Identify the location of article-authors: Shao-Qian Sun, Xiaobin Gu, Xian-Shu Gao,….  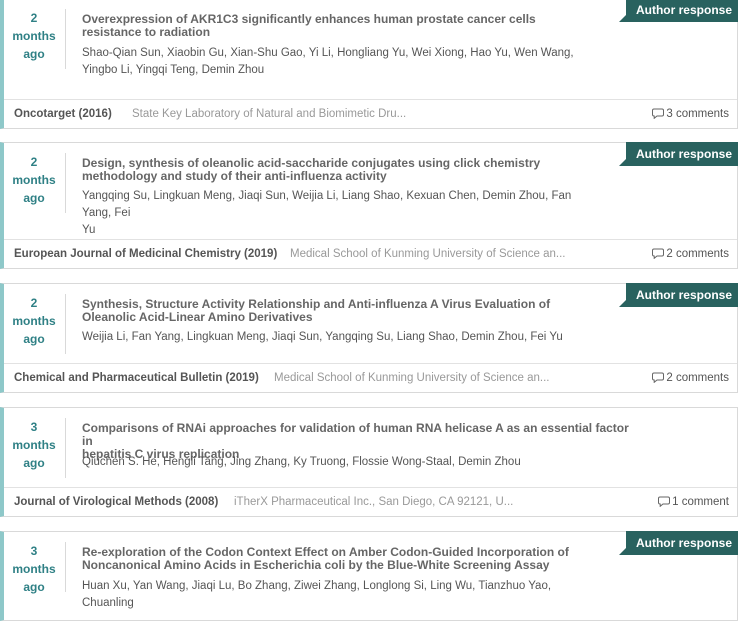
(342, 62).